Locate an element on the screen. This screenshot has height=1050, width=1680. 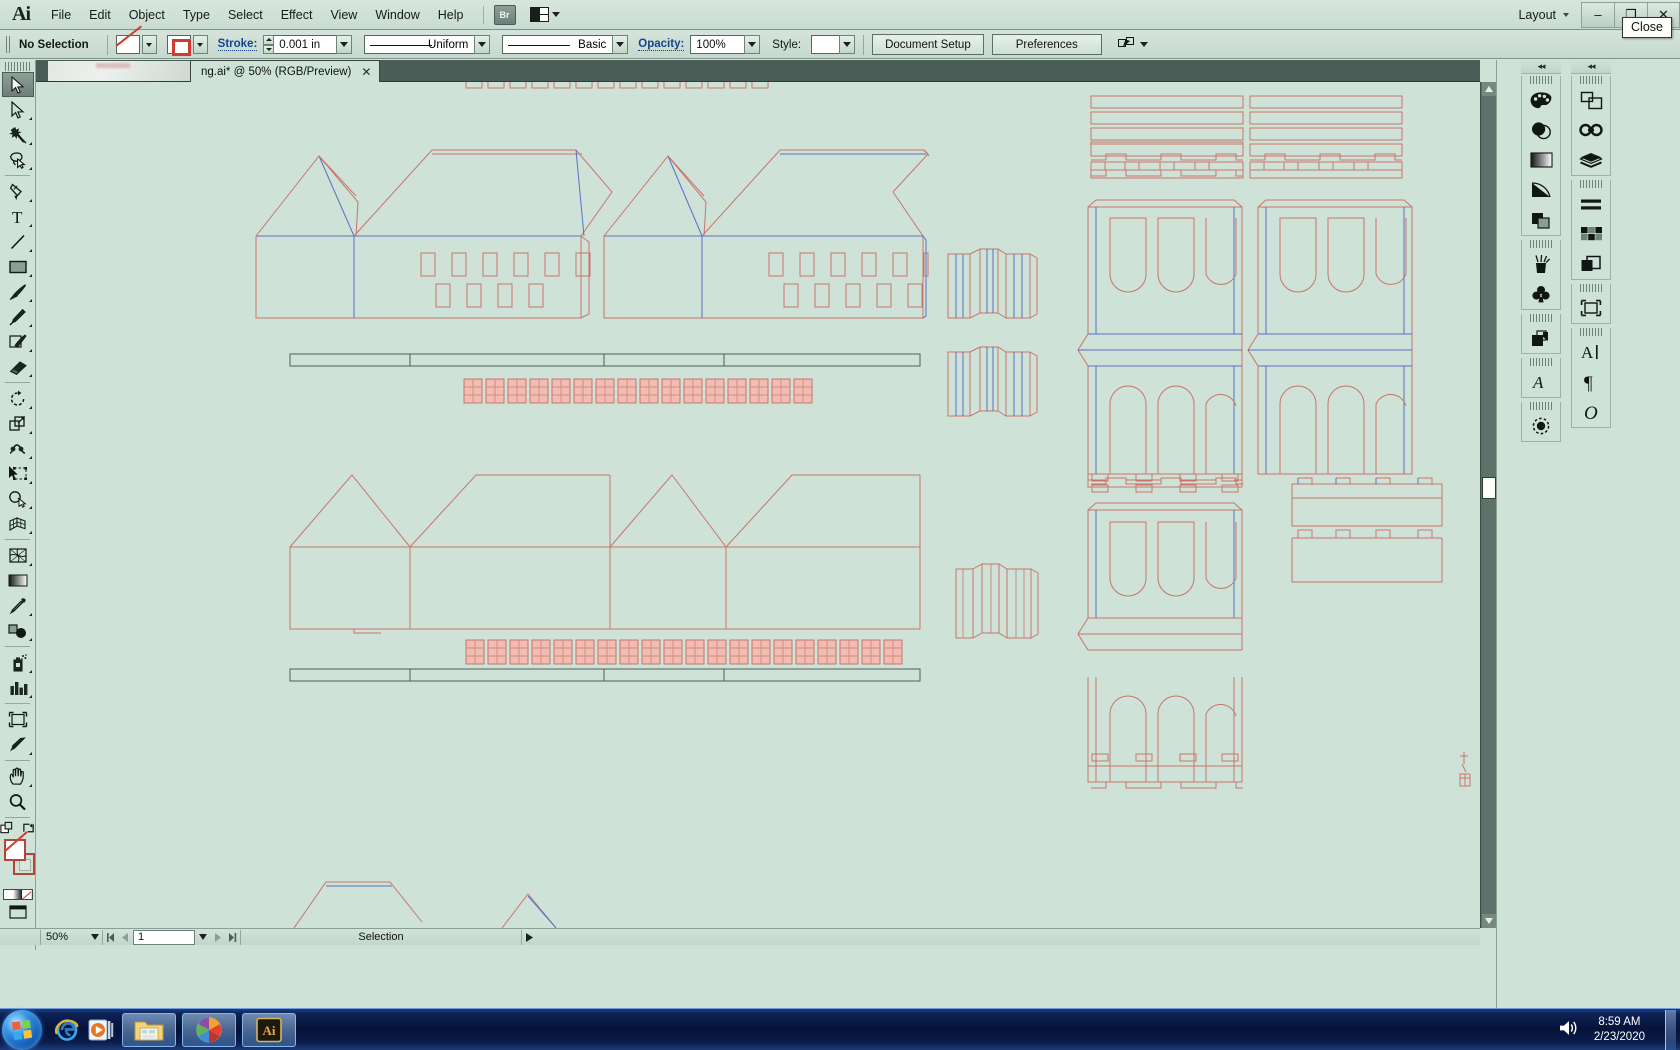
gradient-tool is located at coordinates (18, 580).